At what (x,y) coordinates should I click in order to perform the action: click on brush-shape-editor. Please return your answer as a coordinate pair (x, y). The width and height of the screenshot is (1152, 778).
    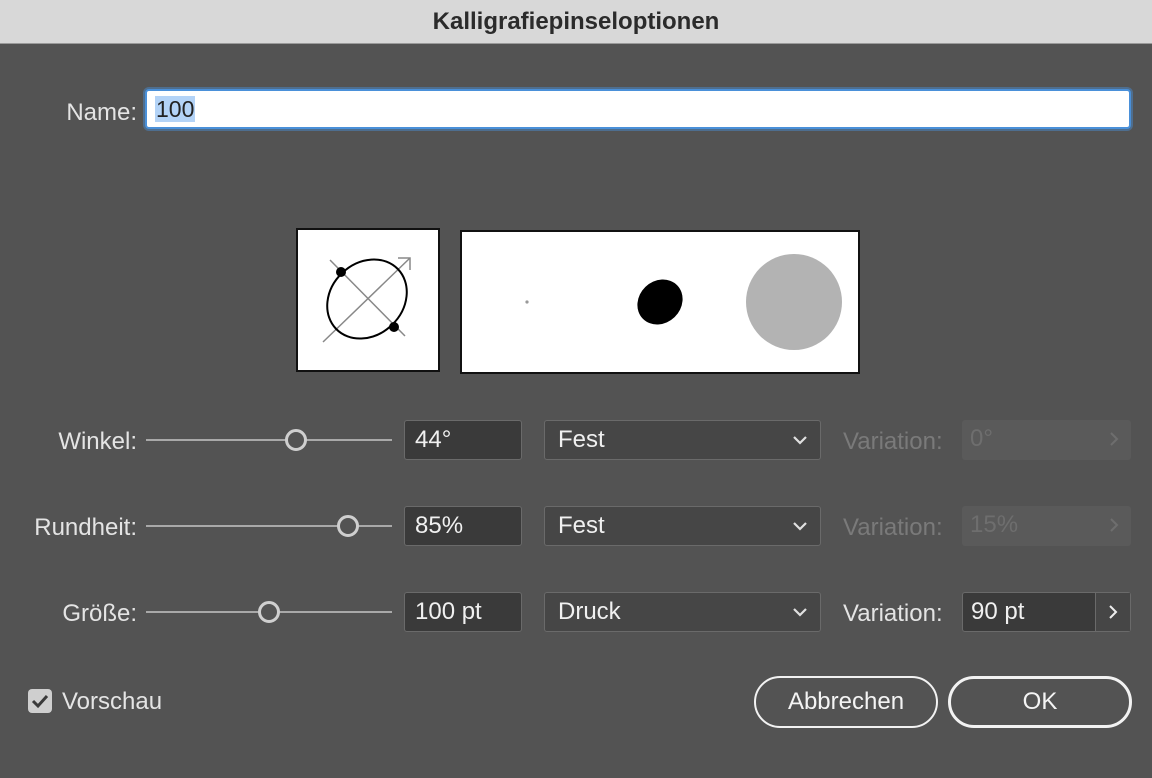
    Looking at the image, I should click on (368, 300).